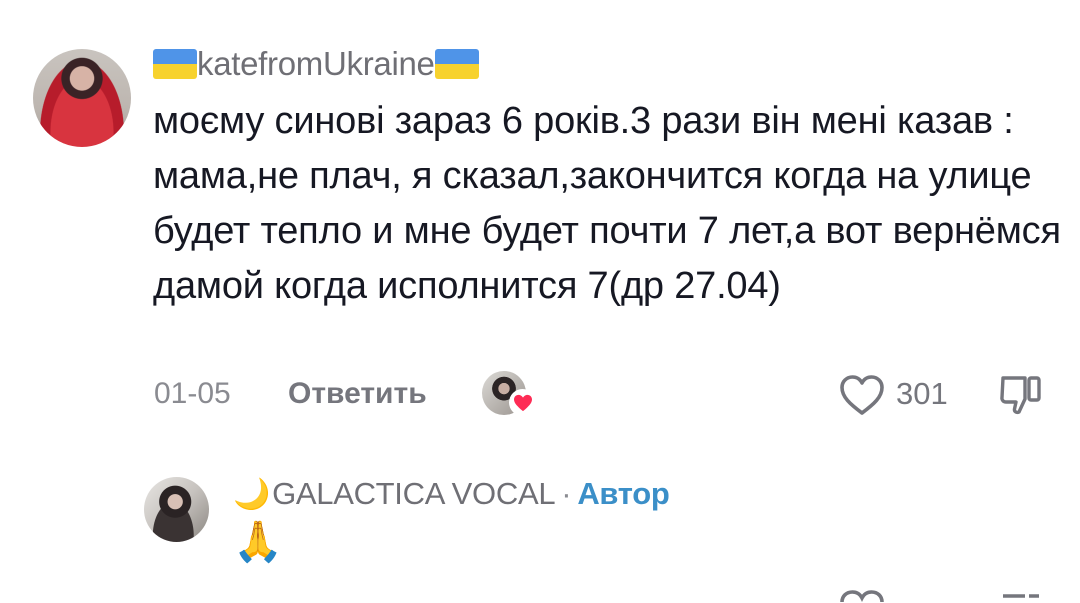 The image size is (1080, 603). I want to click on moon-icon: 🌙, so click(252, 494).